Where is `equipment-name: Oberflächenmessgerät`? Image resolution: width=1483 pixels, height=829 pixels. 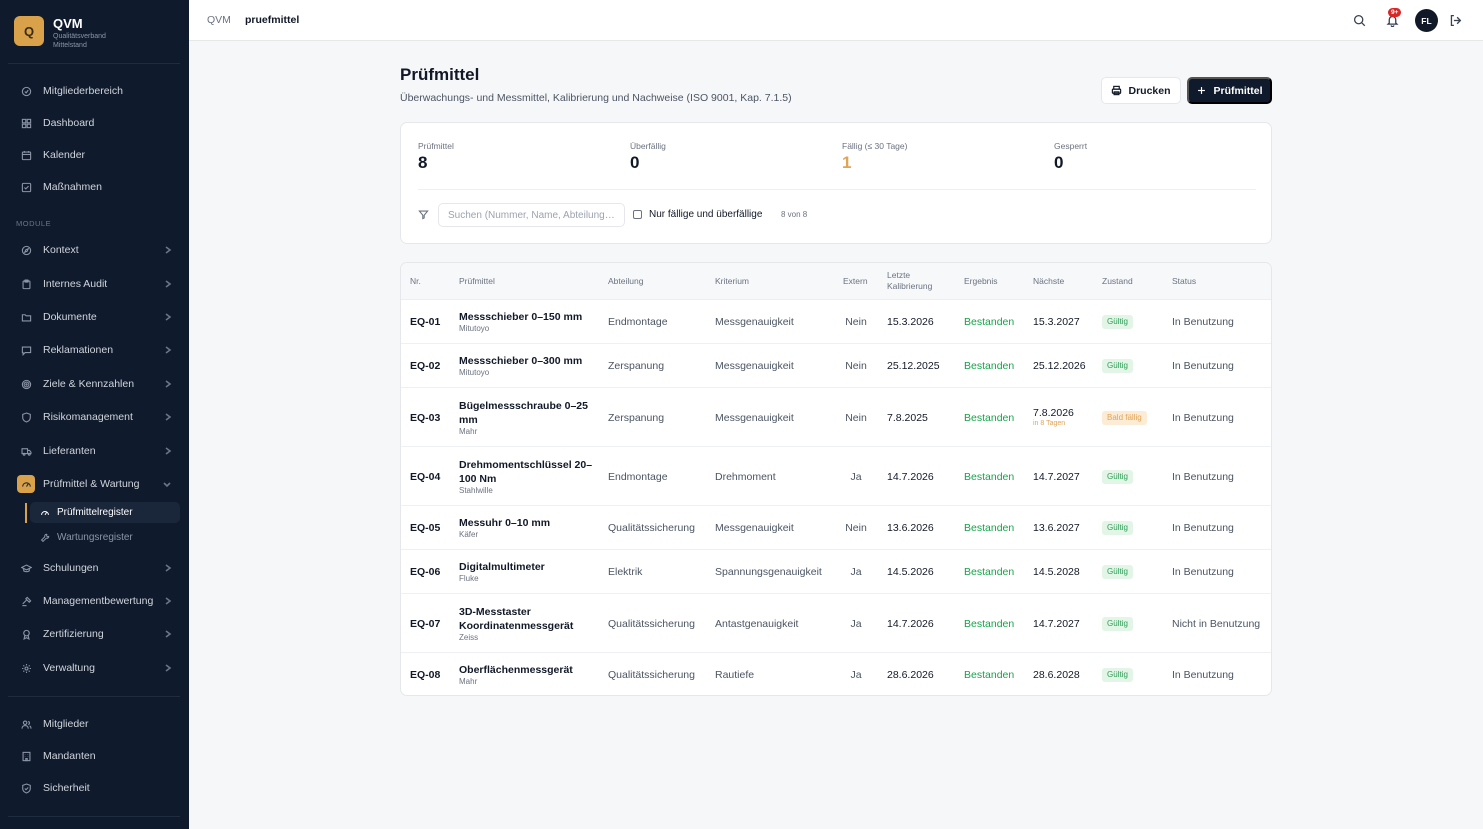 equipment-name: Oberflächenmessgerät is located at coordinates (527, 670).